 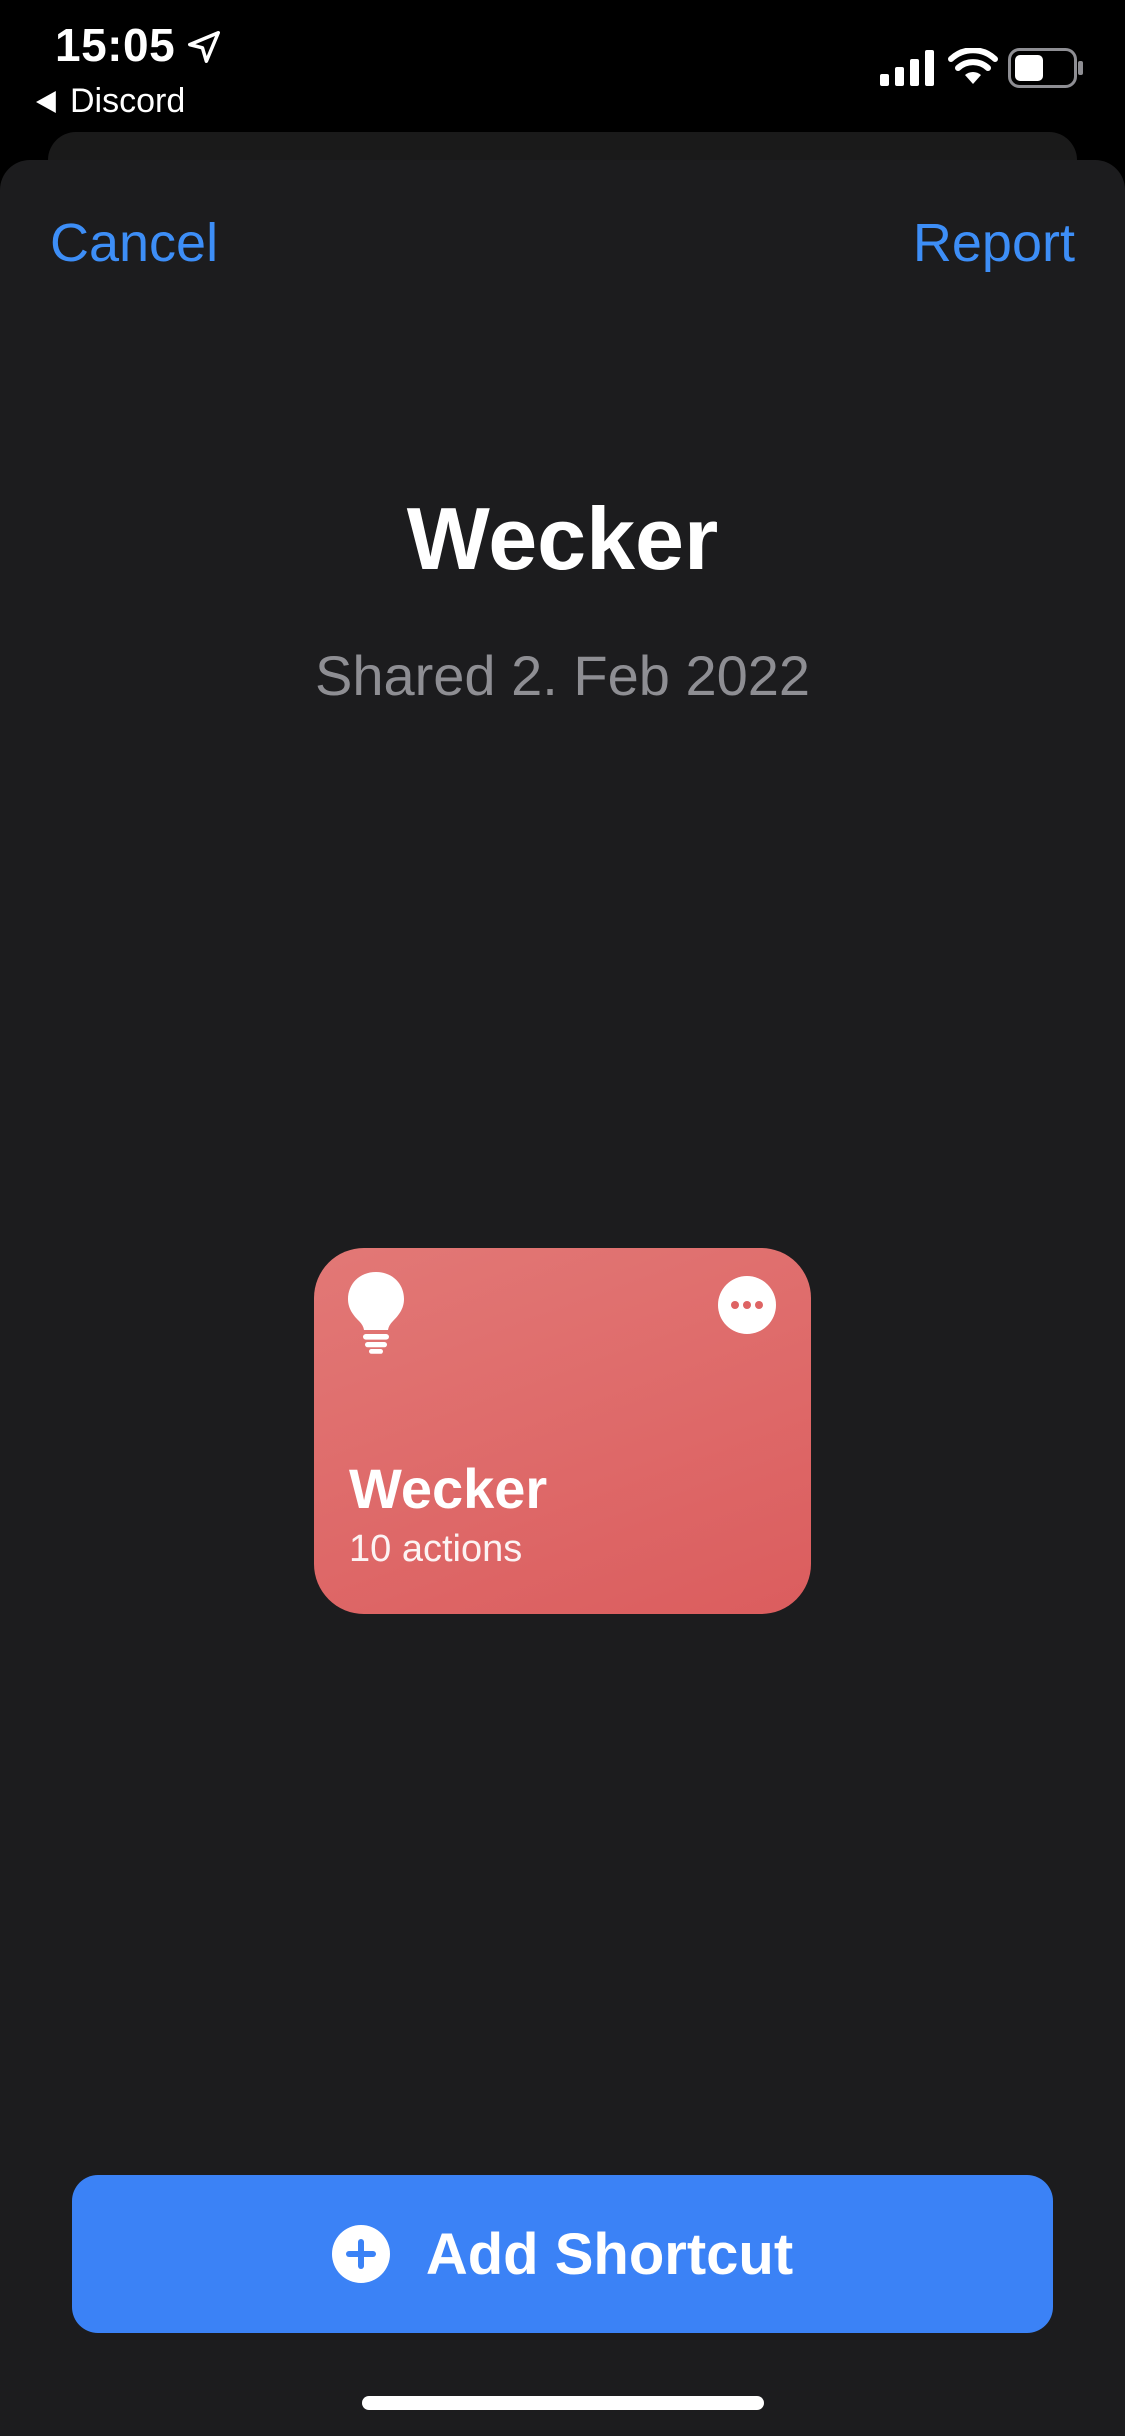 What do you see at coordinates (1045, 68) in the screenshot?
I see `battery-icon` at bounding box center [1045, 68].